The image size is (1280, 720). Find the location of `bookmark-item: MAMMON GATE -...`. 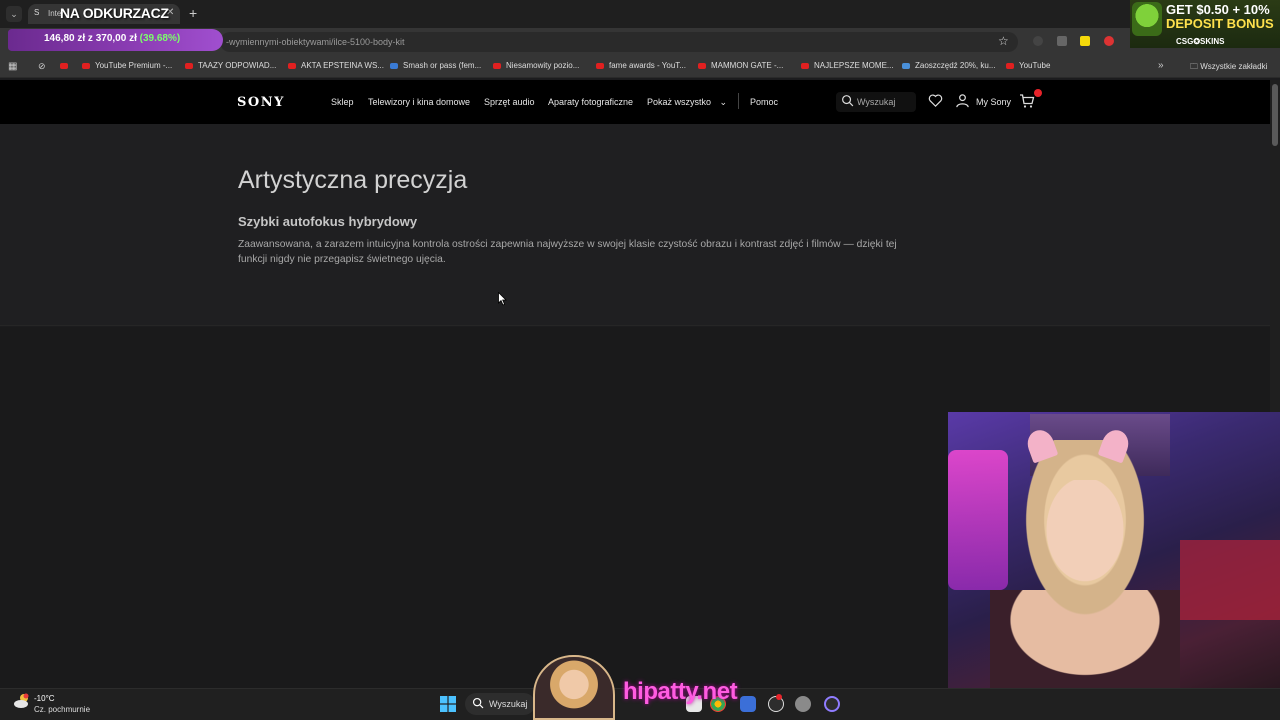

bookmark-item: MAMMON GATE -... is located at coordinates (740, 65).